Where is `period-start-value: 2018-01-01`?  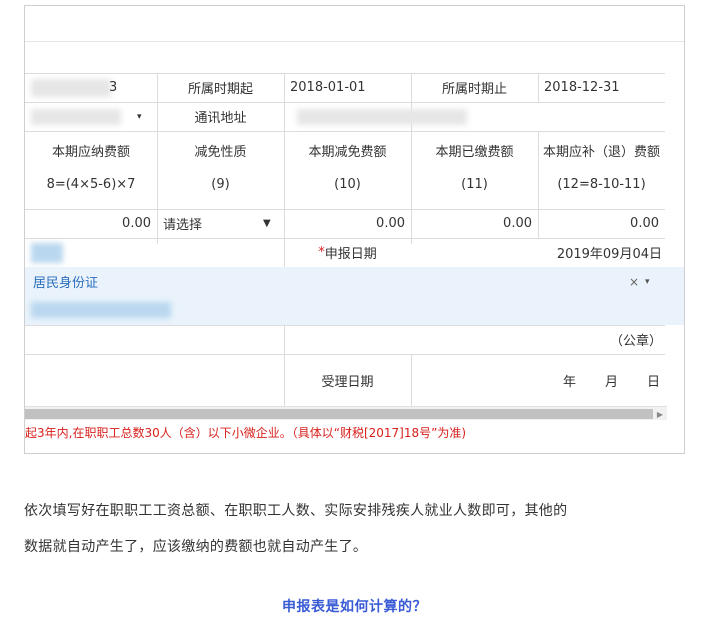
period-start-value: 2018-01-01 is located at coordinates (349, 87).